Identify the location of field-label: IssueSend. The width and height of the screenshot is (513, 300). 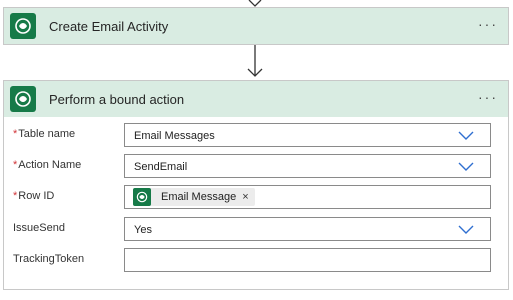
(39, 228).